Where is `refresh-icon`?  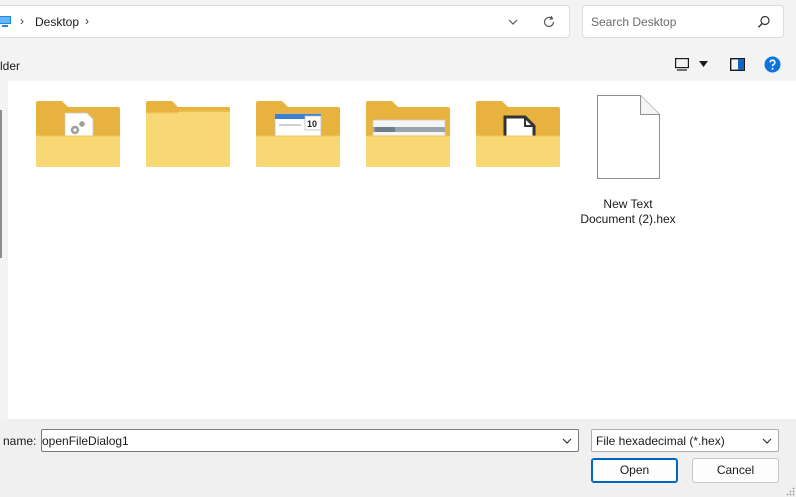
refresh-icon is located at coordinates (549, 22).